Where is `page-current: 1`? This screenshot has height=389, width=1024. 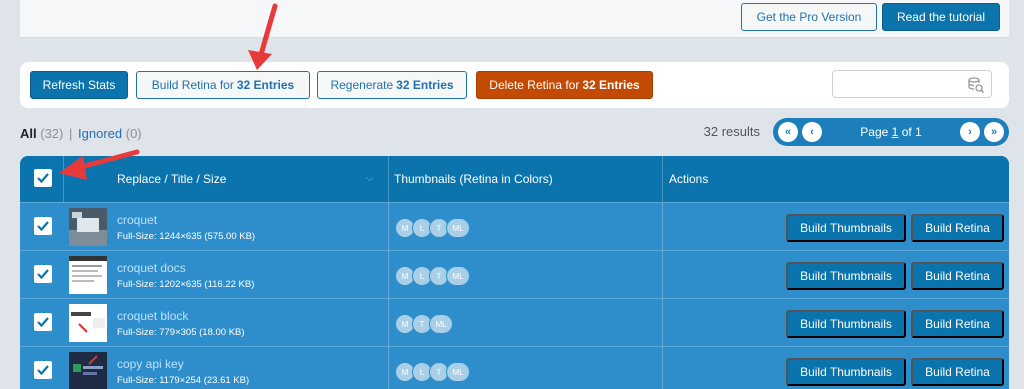 page-current: 1 is located at coordinates (895, 132).